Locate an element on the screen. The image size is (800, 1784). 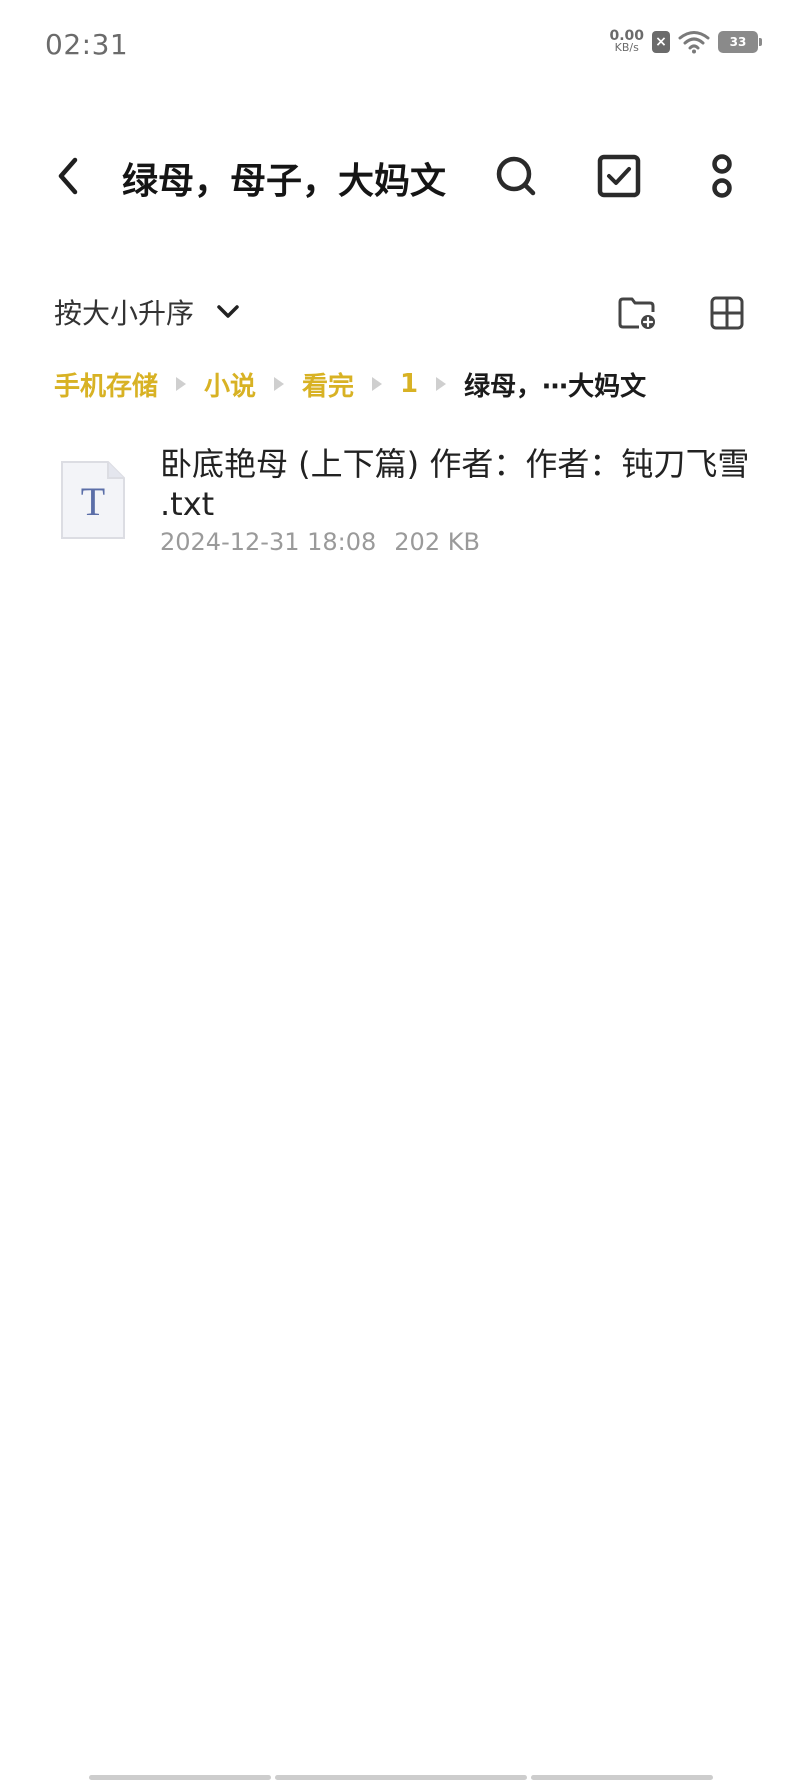
sort-label: 按大小升序 is located at coordinates (124, 313).